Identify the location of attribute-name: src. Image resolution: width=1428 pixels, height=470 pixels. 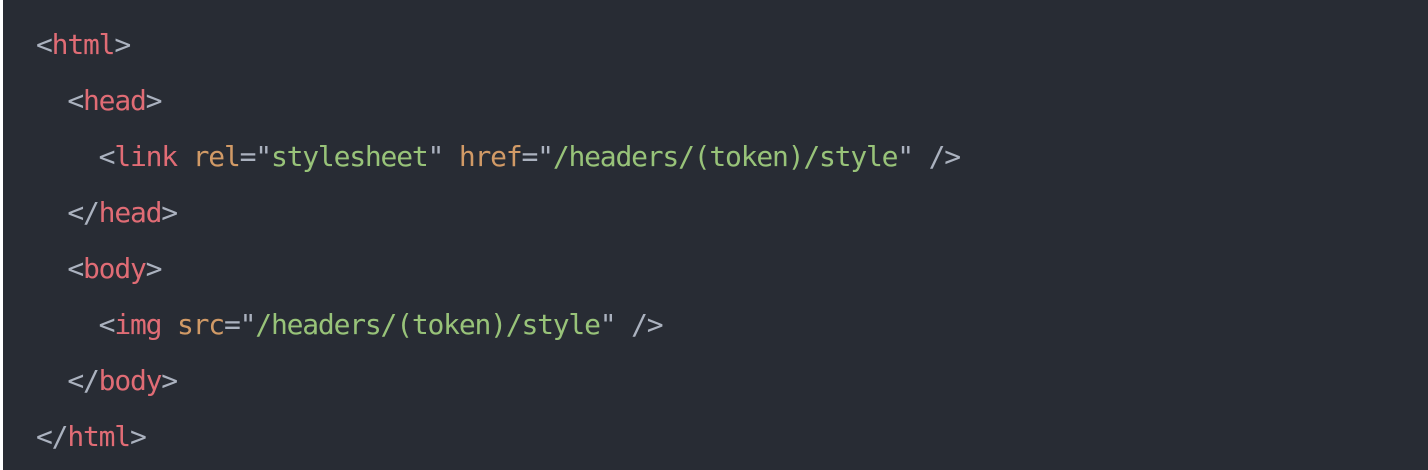
(200, 324).